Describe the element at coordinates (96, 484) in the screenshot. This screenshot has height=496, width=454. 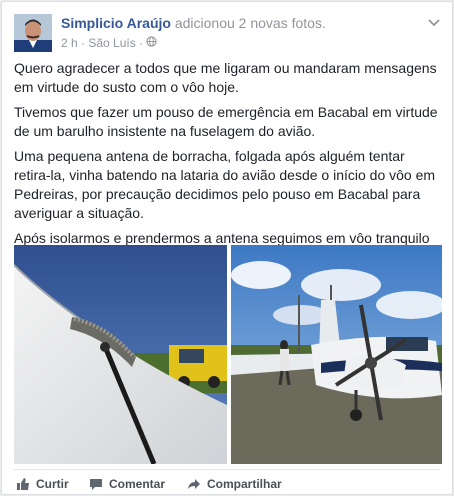
I see `comment-icon` at that location.